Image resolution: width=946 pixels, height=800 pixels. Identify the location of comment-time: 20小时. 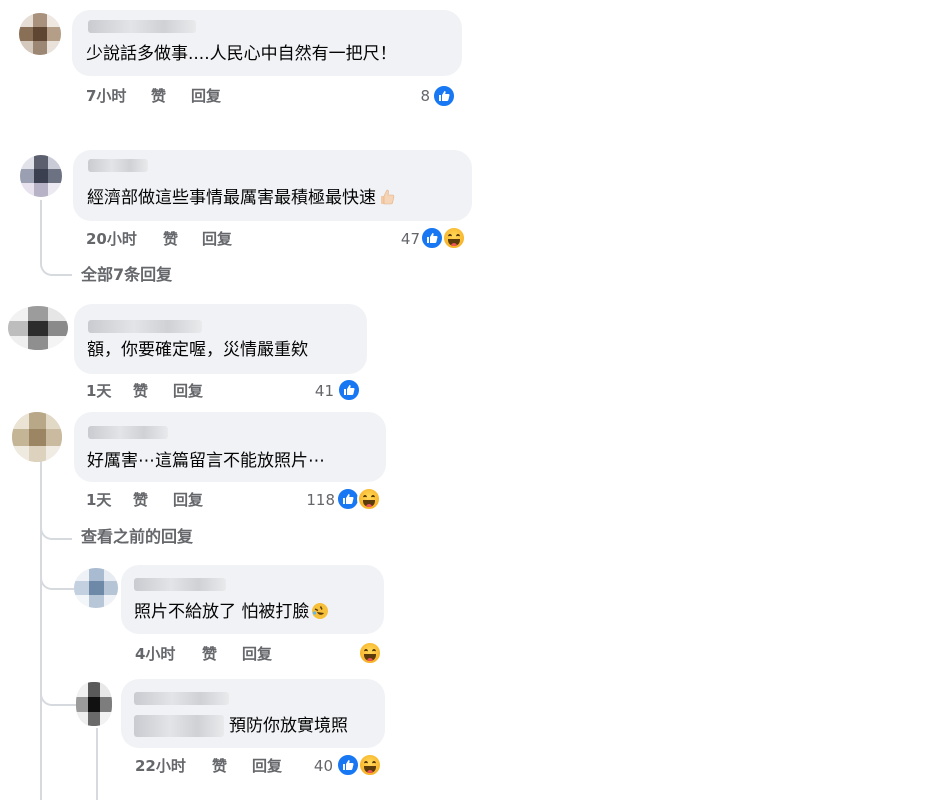
(111, 239).